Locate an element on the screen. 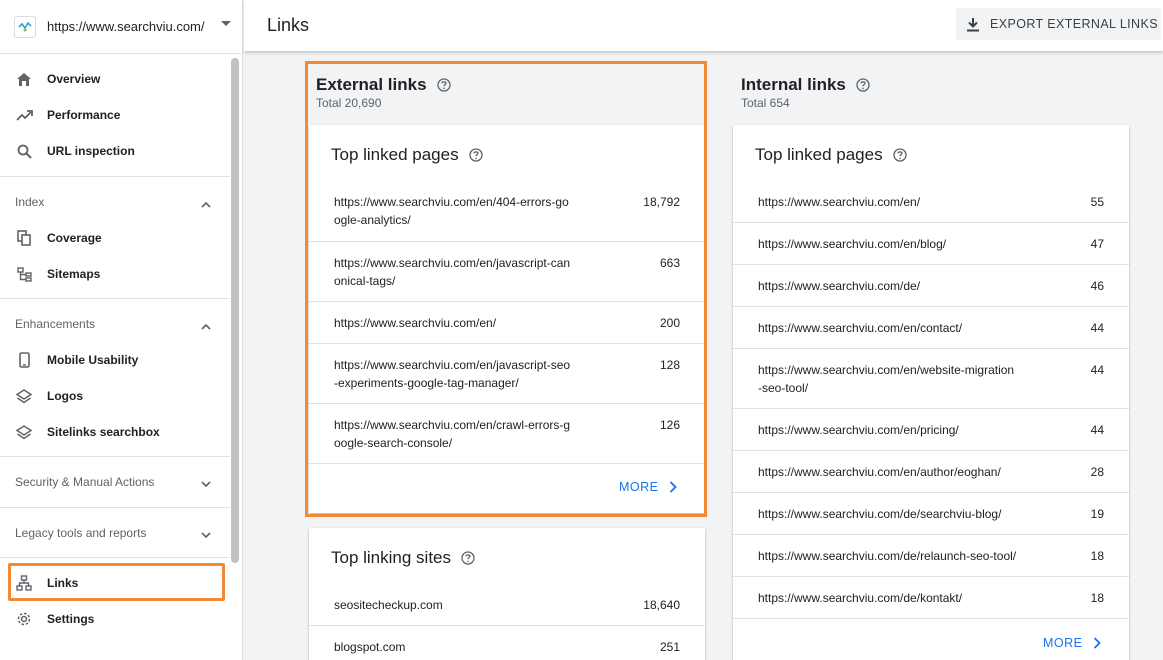  nav-sitelinks-searchbox: Sitelinks searchbox is located at coordinates (115, 432).